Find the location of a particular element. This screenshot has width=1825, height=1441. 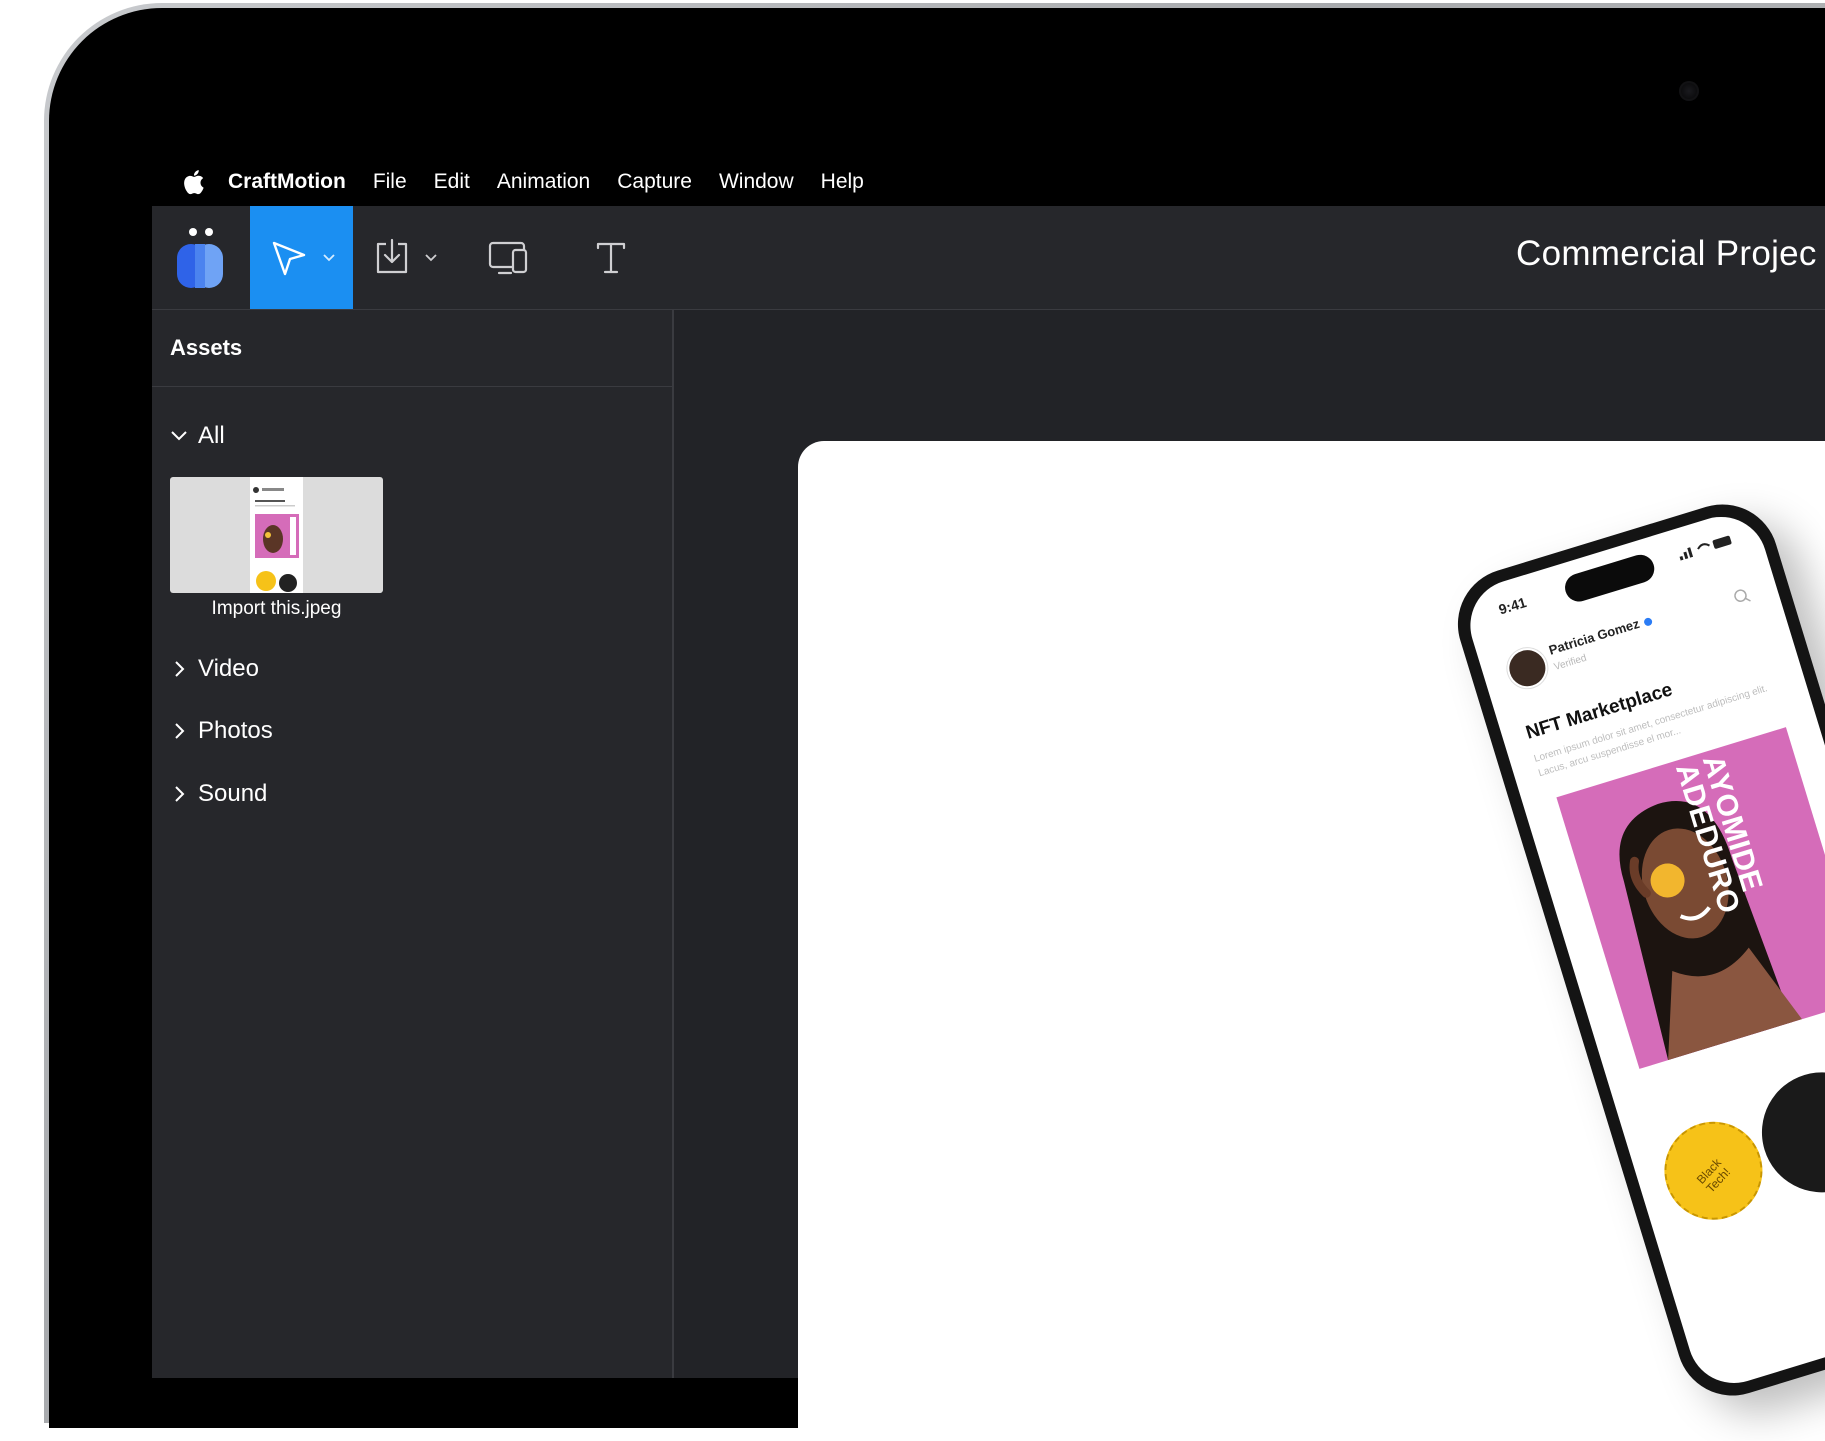

phone-user-sub: Verified is located at coordinates (1570, 663).